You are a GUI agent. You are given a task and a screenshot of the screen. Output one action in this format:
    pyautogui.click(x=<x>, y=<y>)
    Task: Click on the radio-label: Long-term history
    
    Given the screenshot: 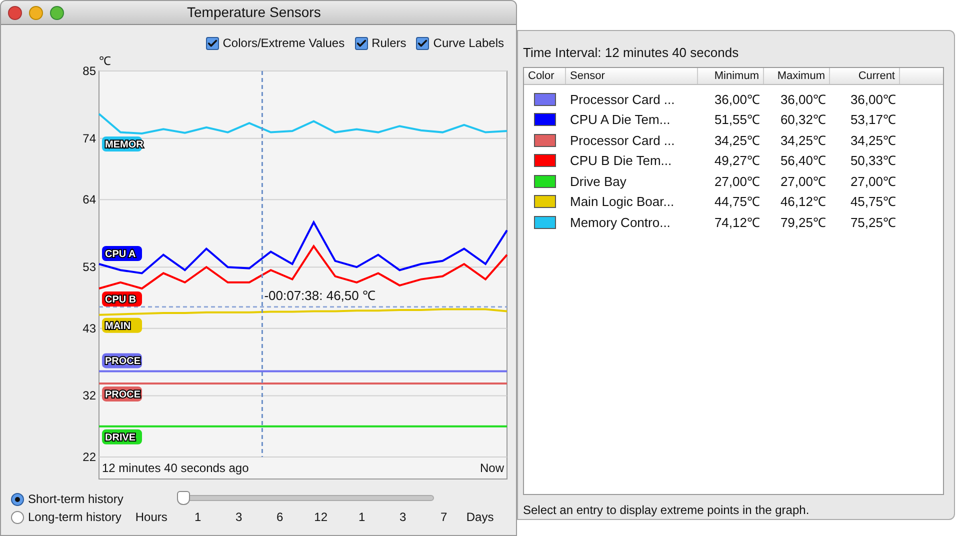 What is the action you would take?
    pyautogui.click(x=75, y=517)
    